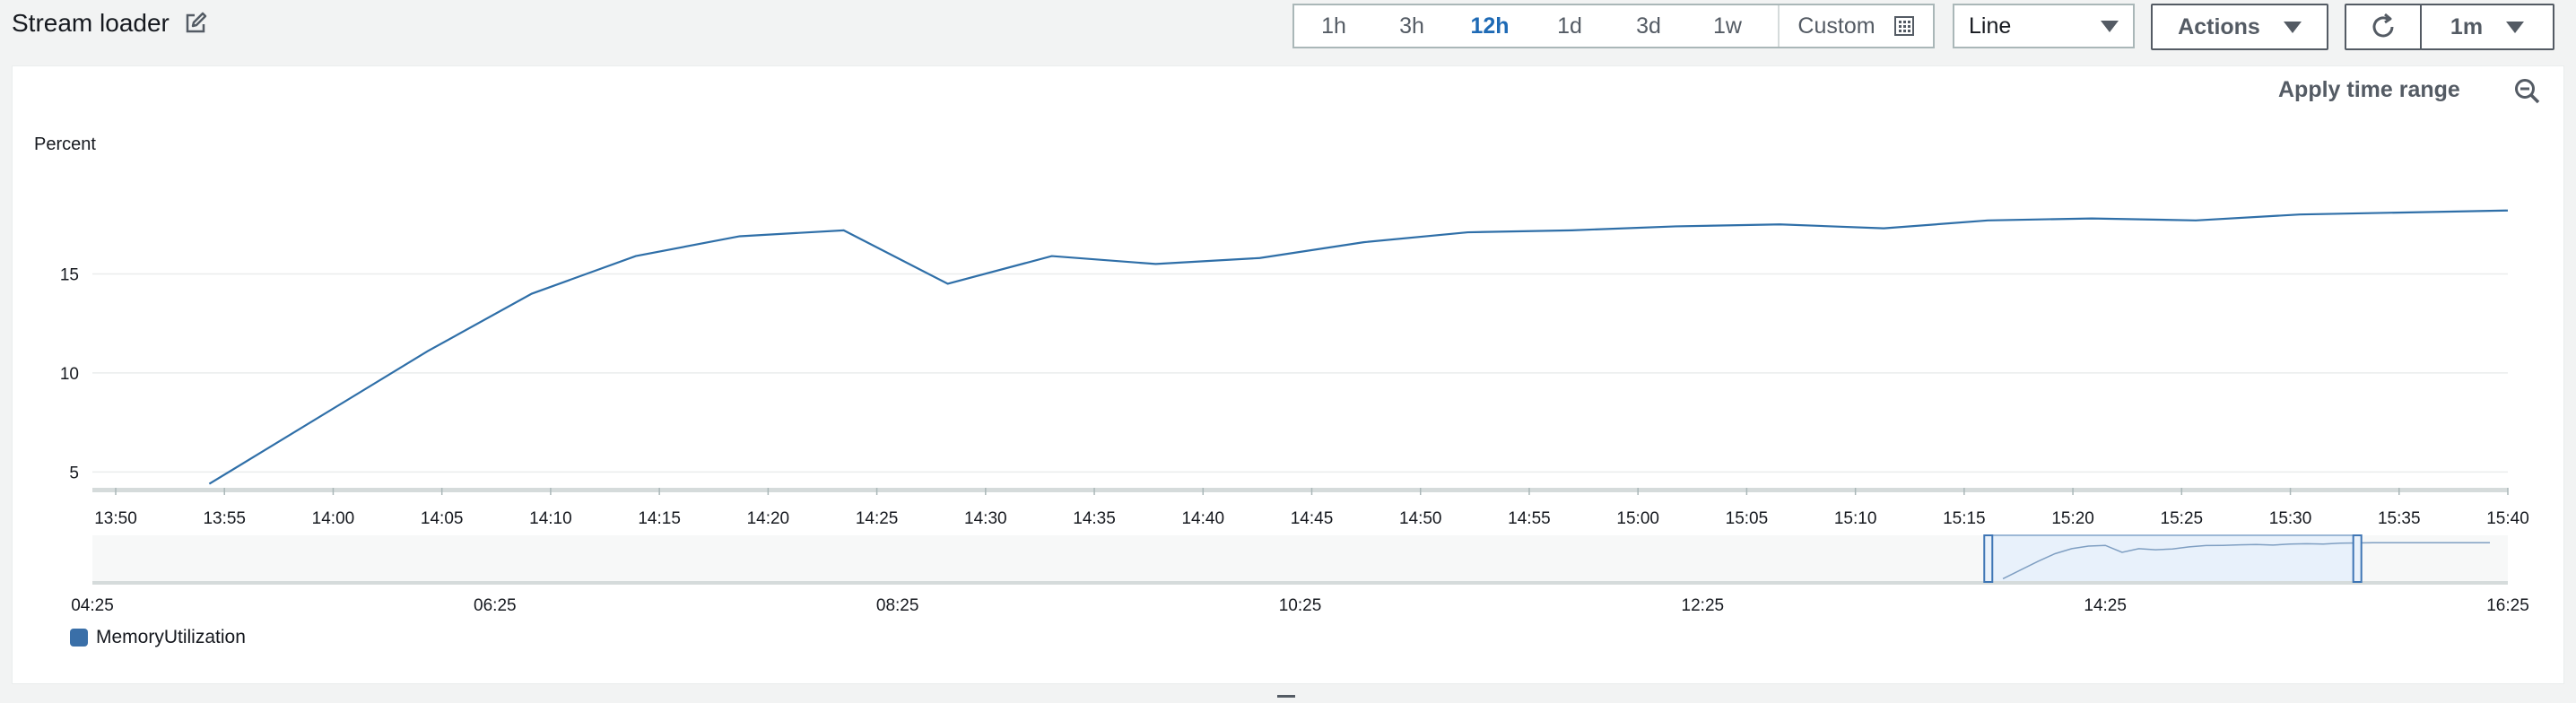 Image resolution: width=2576 pixels, height=703 pixels. I want to click on legend-label: MemoryUtilization, so click(171, 637).